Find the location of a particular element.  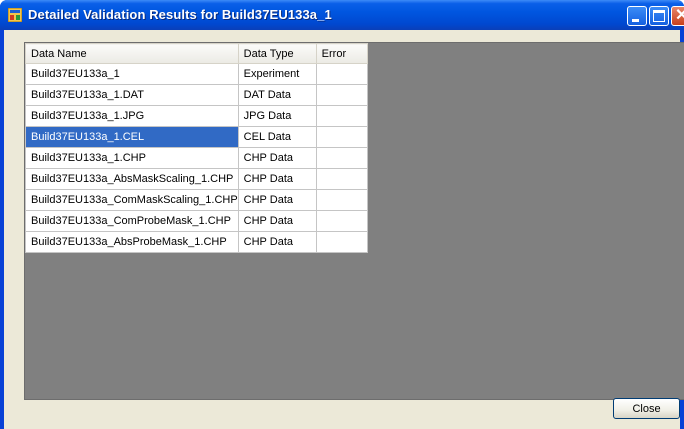

cell-data-type: Experiment is located at coordinates (277, 74).